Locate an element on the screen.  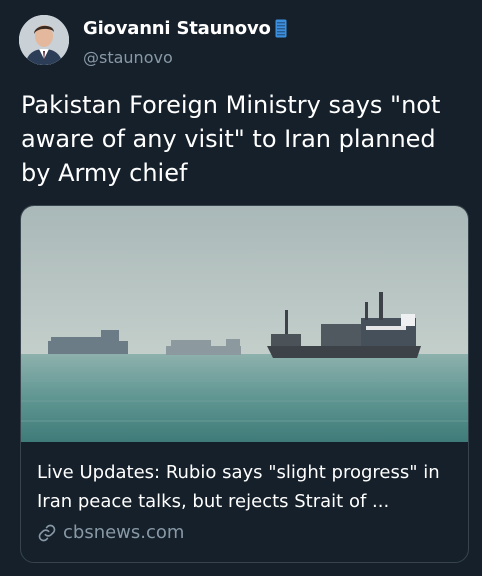
smartphone-badge-icon is located at coordinates (281, 28).